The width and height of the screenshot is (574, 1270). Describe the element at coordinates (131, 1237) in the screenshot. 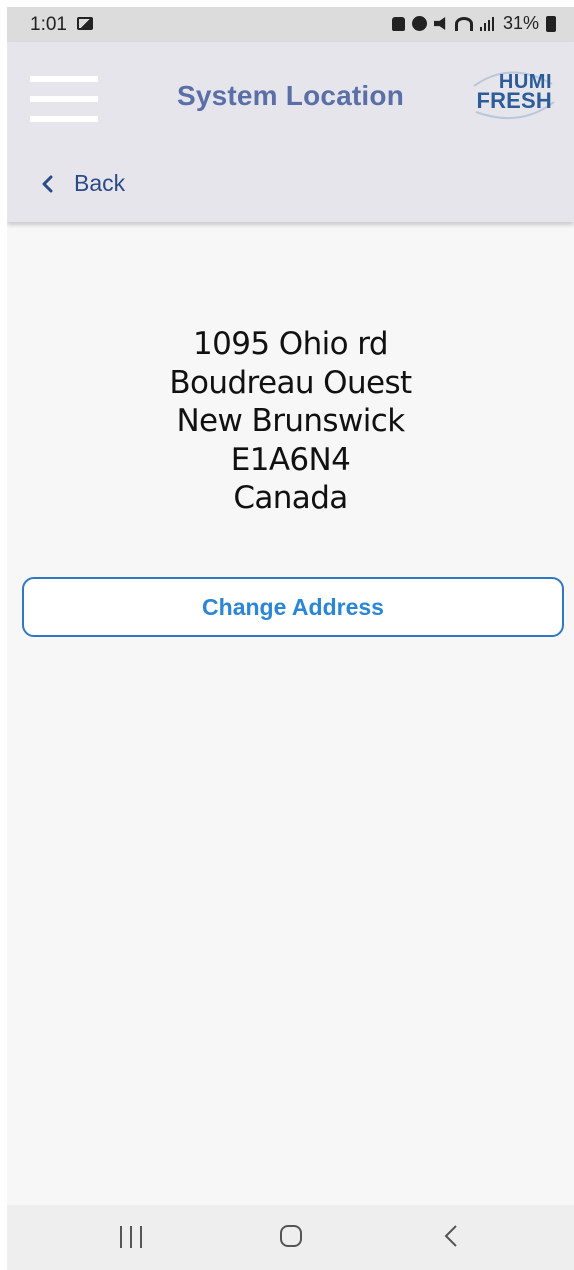

I see `recent-apps-icon` at that location.